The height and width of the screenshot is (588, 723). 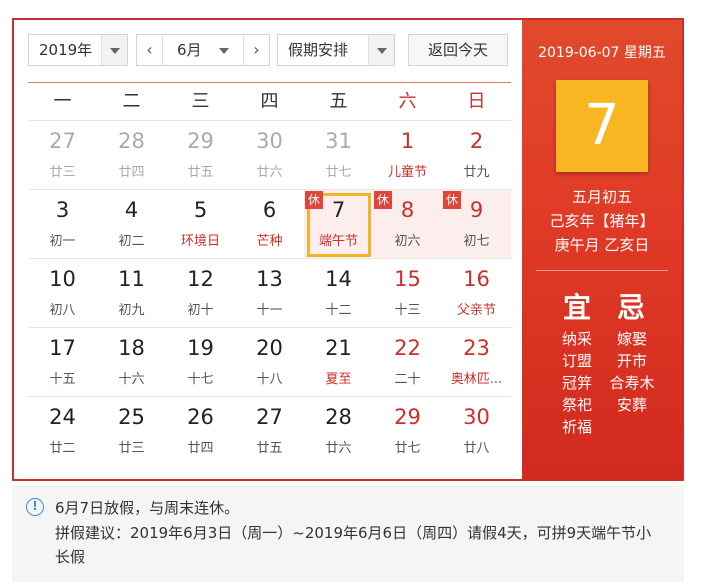 I want to click on lunar-label: 十六, so click(x=131, y=379).